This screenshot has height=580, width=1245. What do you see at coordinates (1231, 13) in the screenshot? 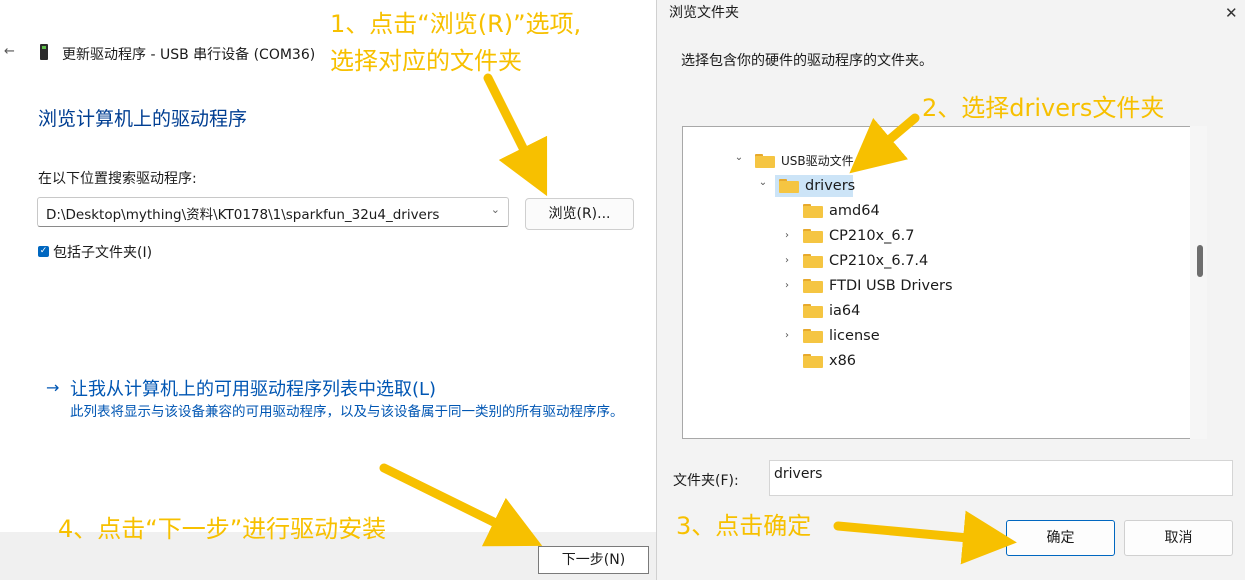
I see `close-icon: ✕` at bounding box center [1231, 13].